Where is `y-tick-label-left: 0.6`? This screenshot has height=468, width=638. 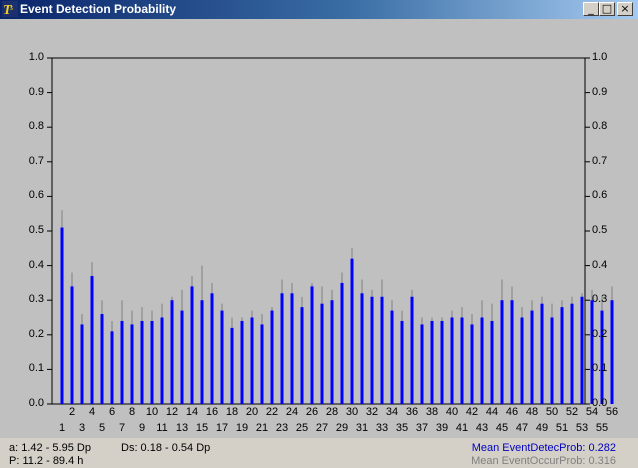
y-tick-label-left: 0.6 is located at coordinates (36, 195).